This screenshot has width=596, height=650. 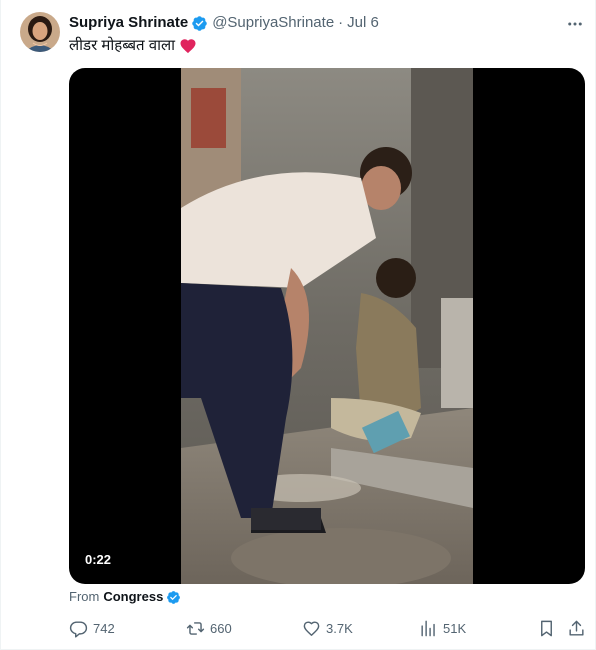 I want to click on views-button: 51K, so click(x=442, y=628).